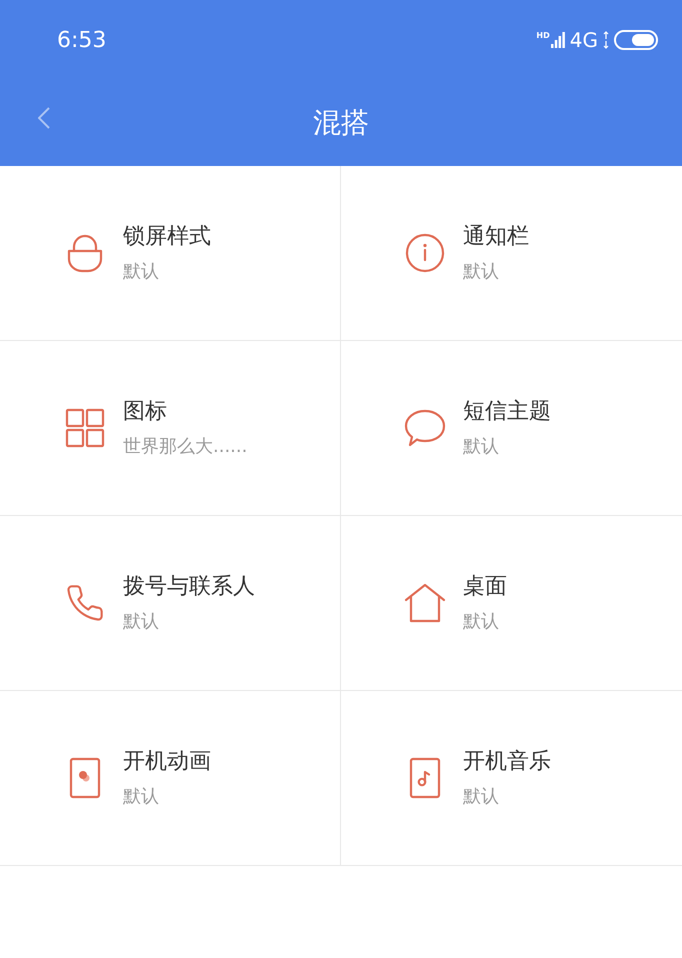  What do you see at coordinates (81, 40) in the screenshot?
I see `status-time: 6:53` at bounding box center [81, 40].